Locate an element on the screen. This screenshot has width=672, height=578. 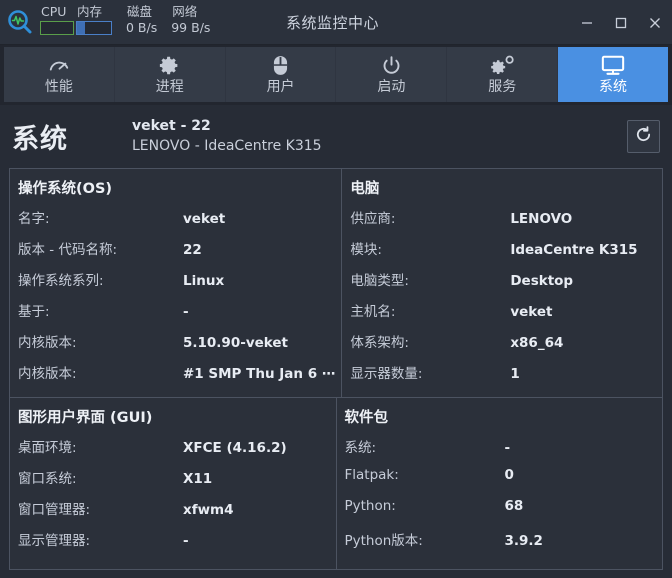
meter-cpu-label: CPU is located at coordinates (54, 11).